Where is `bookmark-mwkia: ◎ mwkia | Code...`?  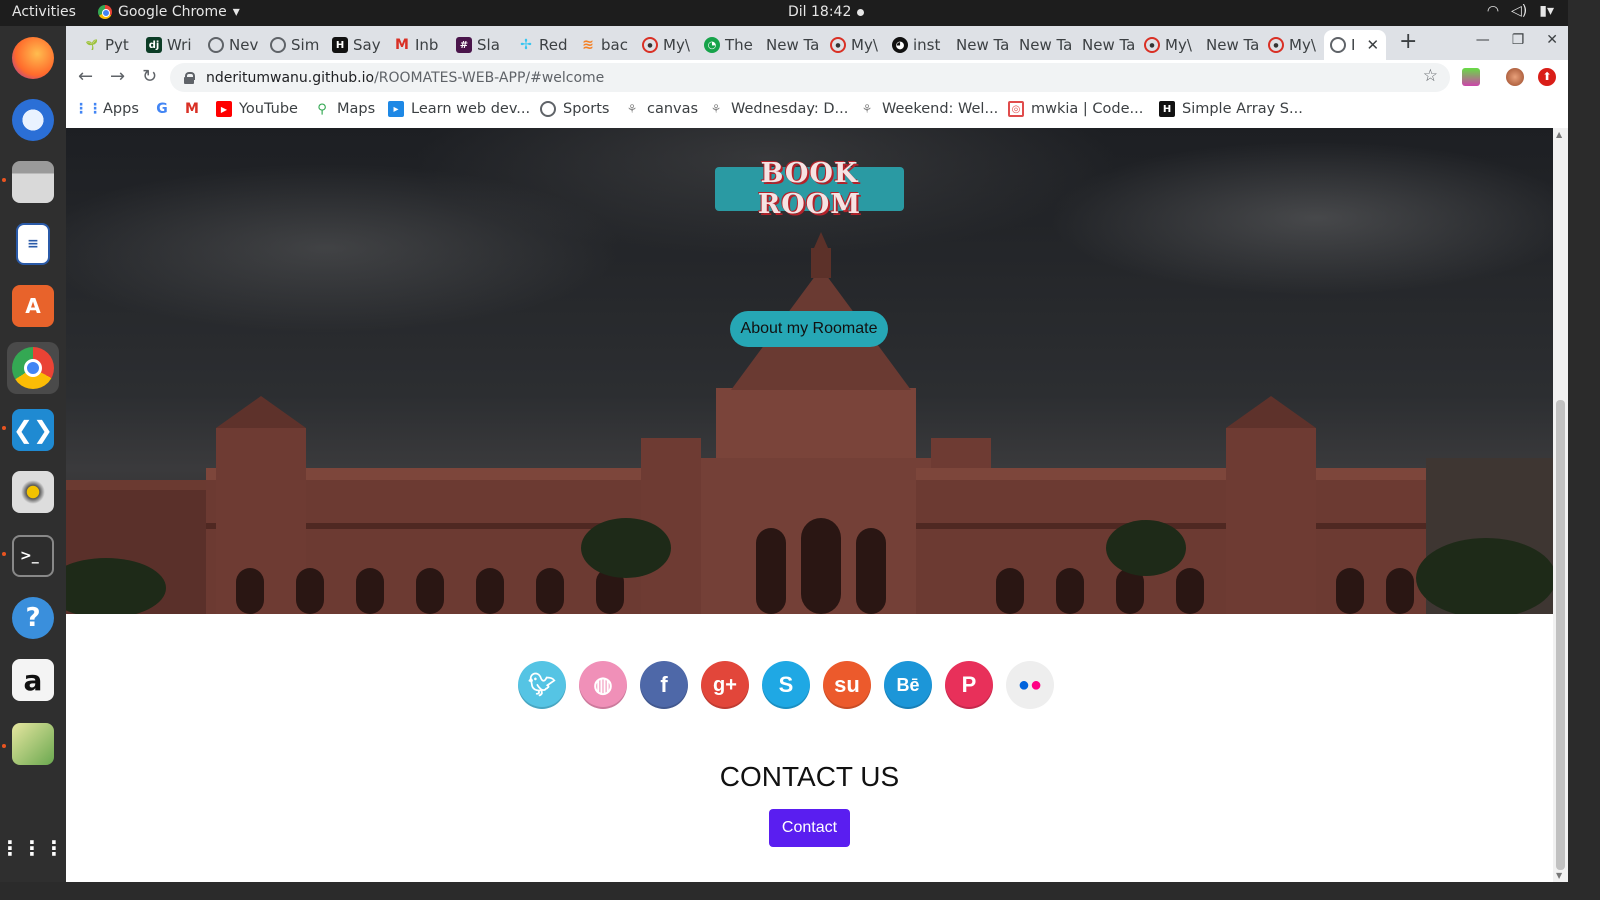
bookmark-mwkia: ◎ mwkia | Code... is located at coordinates (1075, 109).